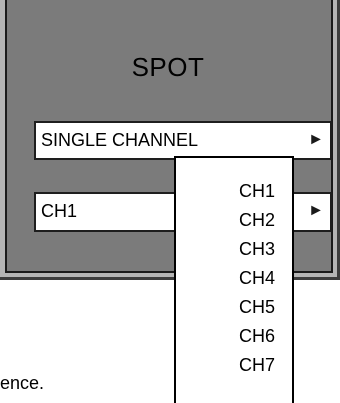 Image resolution: width=340 pixels, height=403 pixels. I want to click on mode-select-value: SINGLE CHANNEL, so click(120, 140).